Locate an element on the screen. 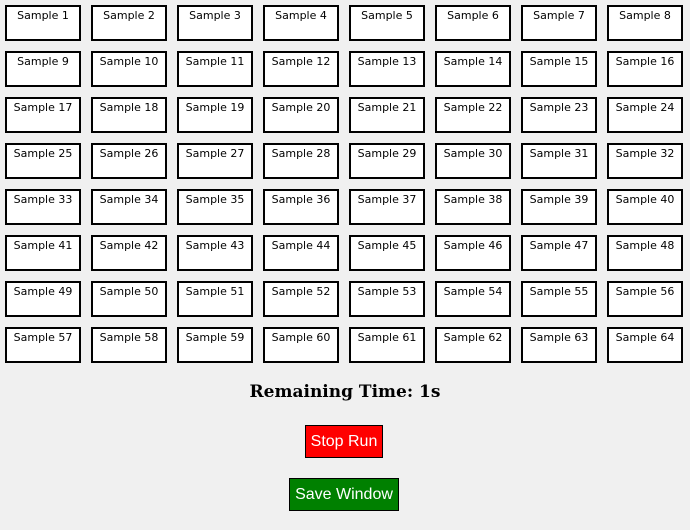 The width and height of the screenshot is (690, 530). sample-box: Sample 55 is located at coordinates (559, 299).